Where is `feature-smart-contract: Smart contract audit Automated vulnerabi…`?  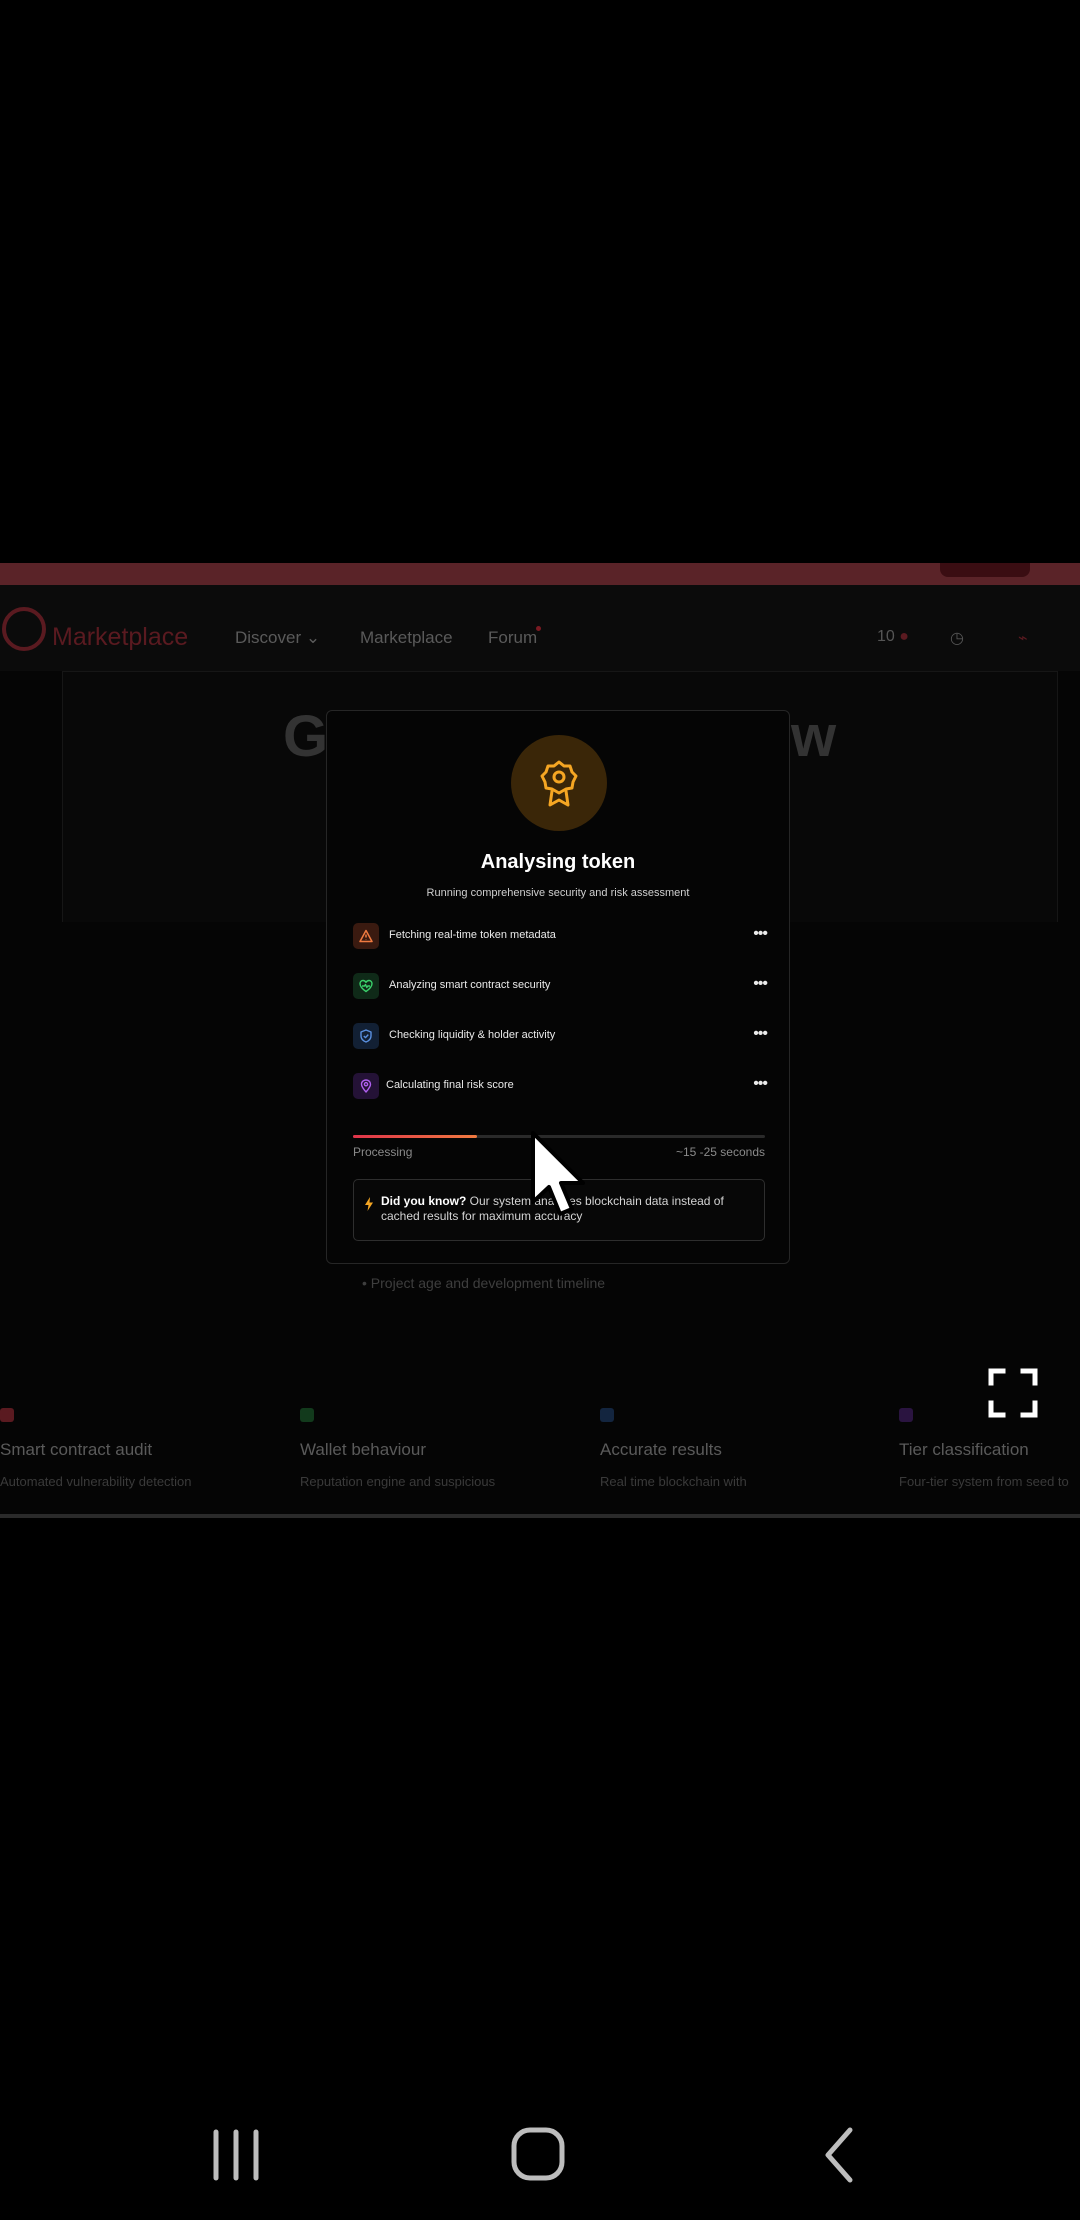
feature-smart-contract: Smart contract audit Automated vulnerabi… is located at coordinates (150, 1448).